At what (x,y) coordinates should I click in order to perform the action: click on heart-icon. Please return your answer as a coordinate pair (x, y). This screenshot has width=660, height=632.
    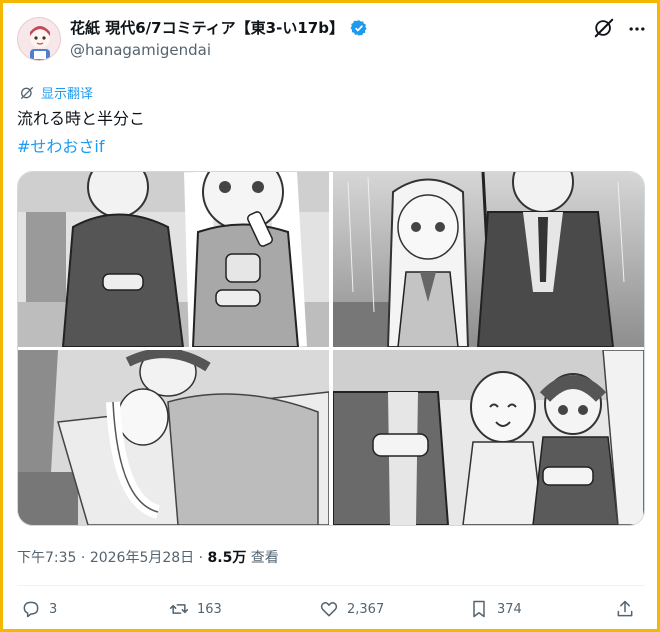
    Looking at the image, I should click on (329, 609).